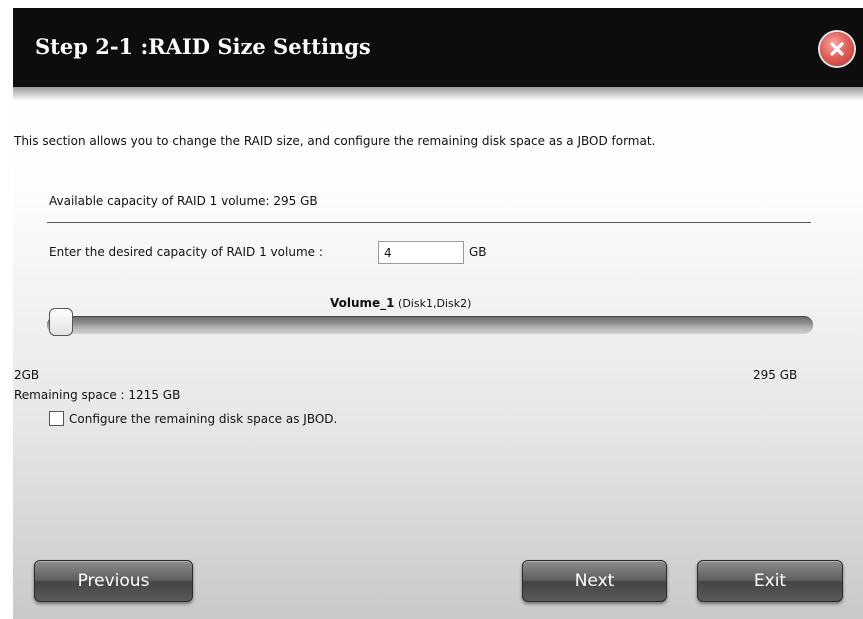  I want to click on capacity-unit: GB, so click(478, 252).